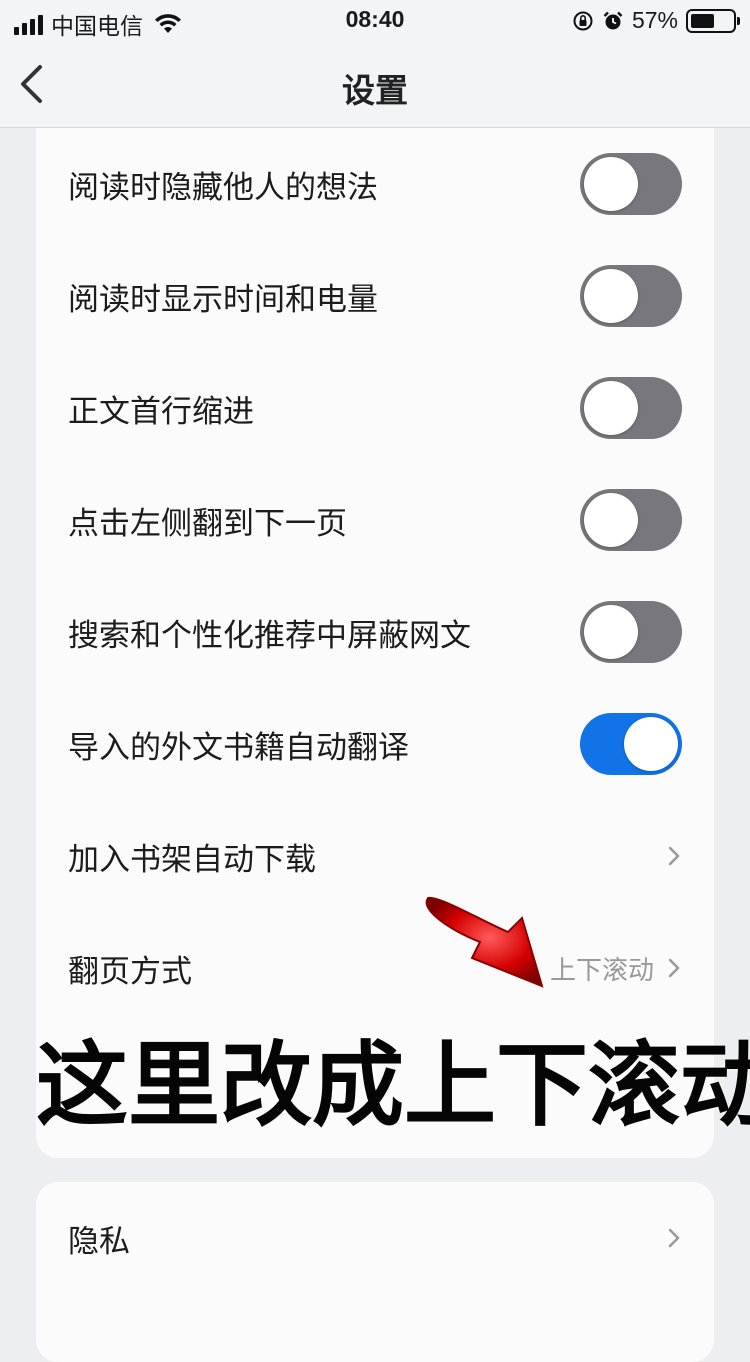  Describe the element at coordinates (583, 20) in the screenshot. I see `rotation-lock-icon` at that location.